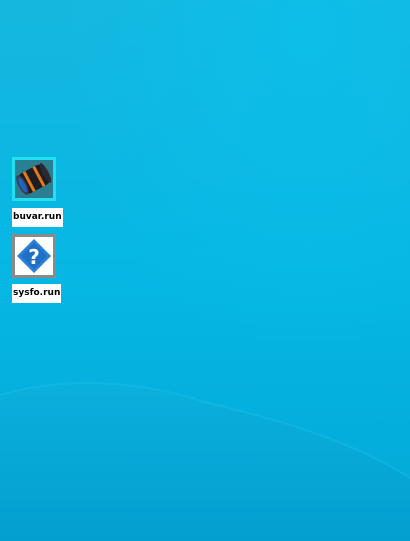  Describe the element at coordinates (37, 293) in the screenshot. I see `desktop-icon-label: sysfo.run` at that location.